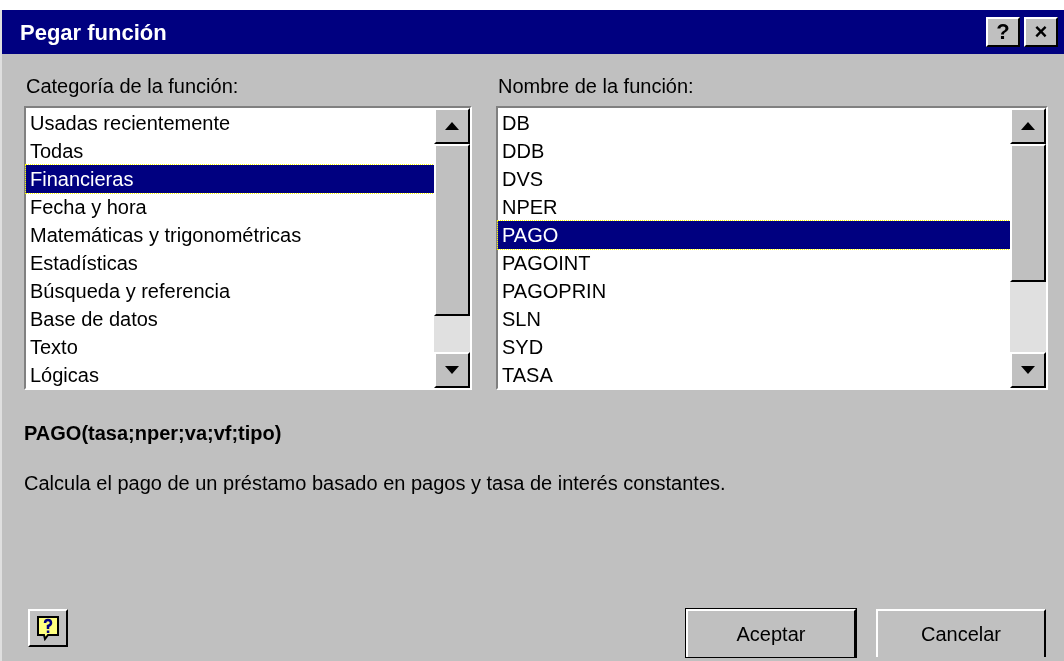 The height and width of the screenshot is (661, 1064). What do you see at coordinates (230, 291) in the screenshot?
I see `list-item: Búsqueda y referencia` at bounding box center [230, 291].